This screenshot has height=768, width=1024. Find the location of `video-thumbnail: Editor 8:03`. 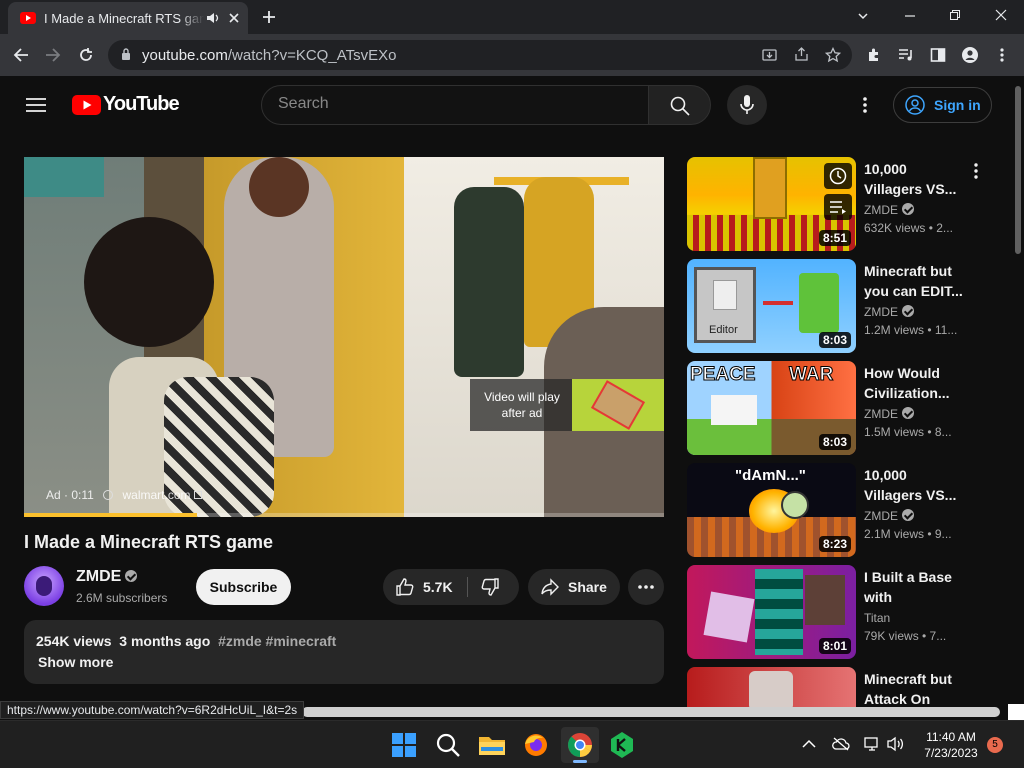

video-thumbnail: Editor 8:03 is located at coordinates (771, 306).